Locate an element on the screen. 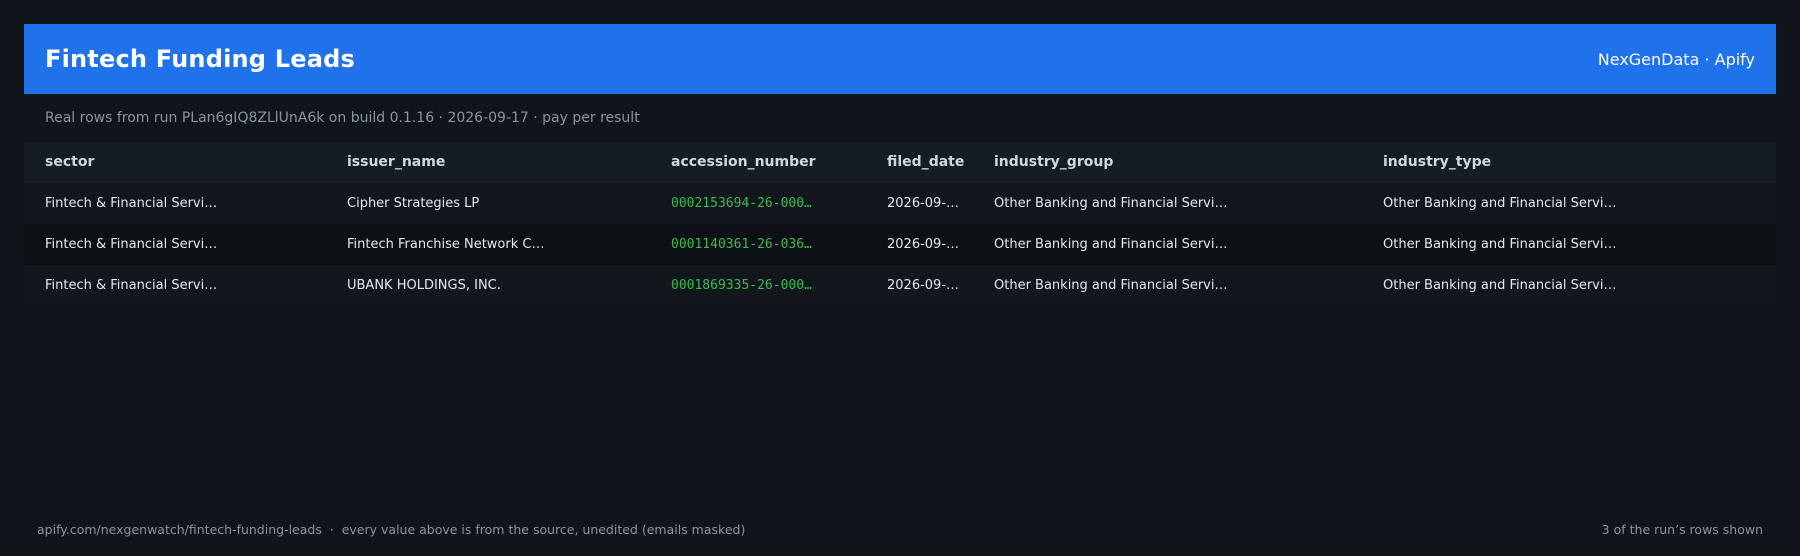 This screenshot has height=556, width=1800. column-header-industry-type: industry_type is located at coordinates (1573, 162).